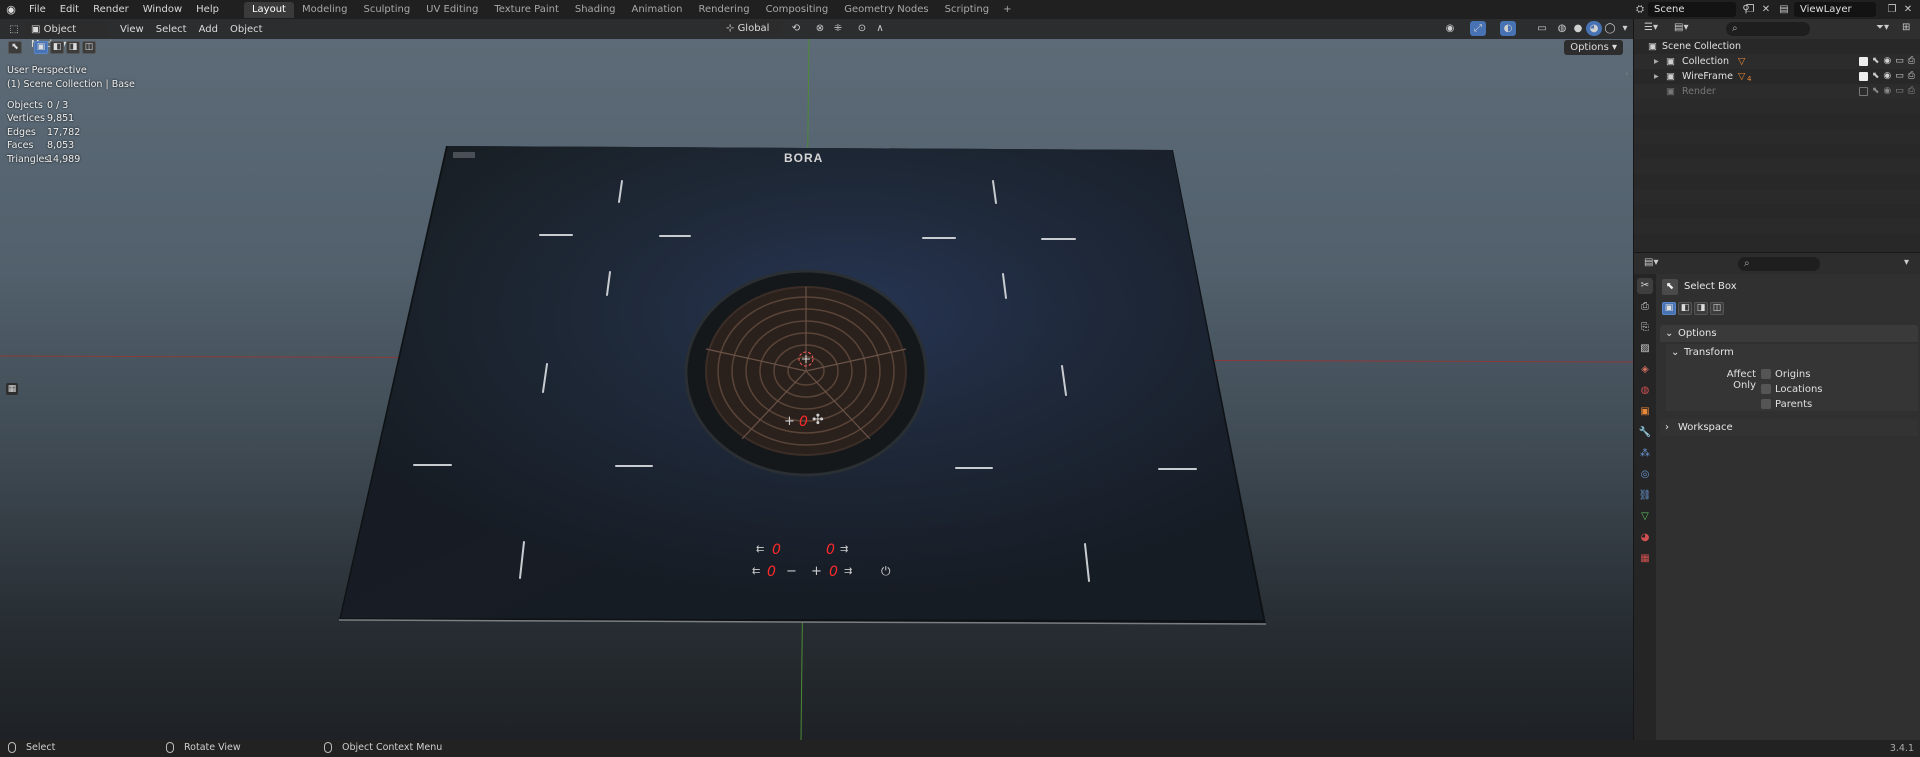 The image size is (1920, 757). What do you see at coordinates (797, 10) in the screenshot?
I see `tab-compositing: Compositing` at bounding box center [797, 10].